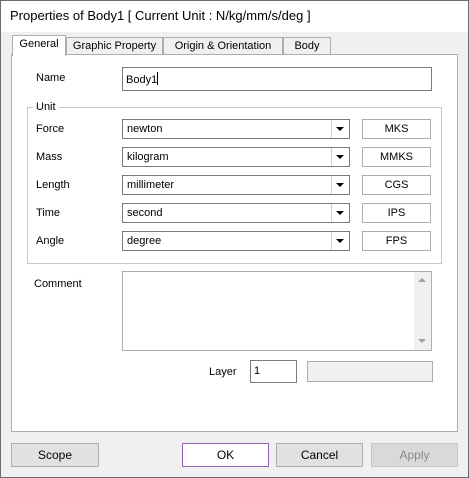 This screenshot has width=469, height=478. I want to click on force-dropdown-button, so click(340, 129).